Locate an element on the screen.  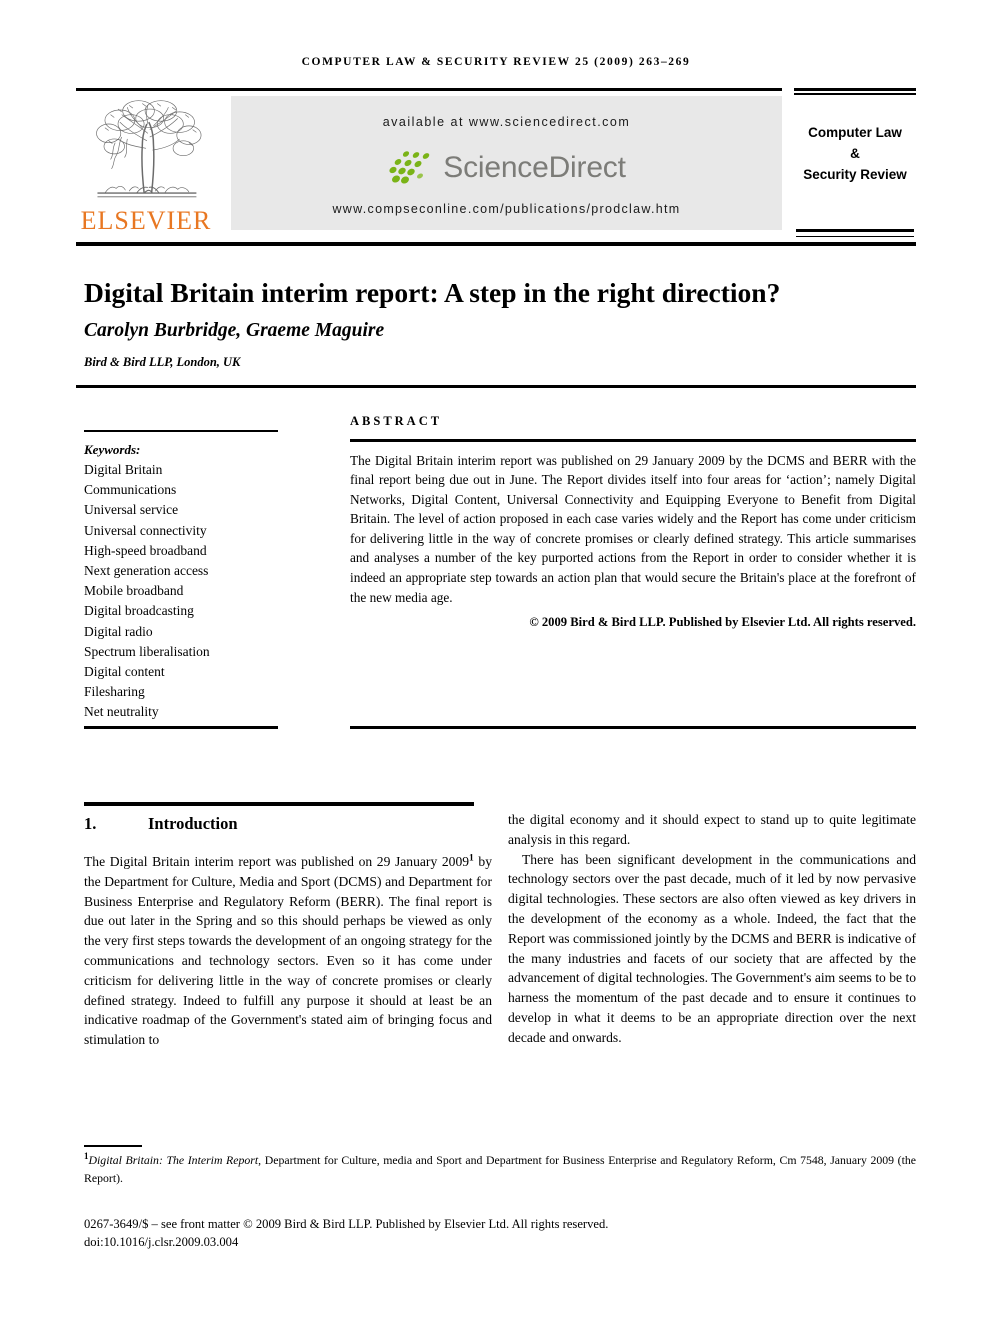
journal-box-bottom-rule-thin is located at coordinates (855, 236).